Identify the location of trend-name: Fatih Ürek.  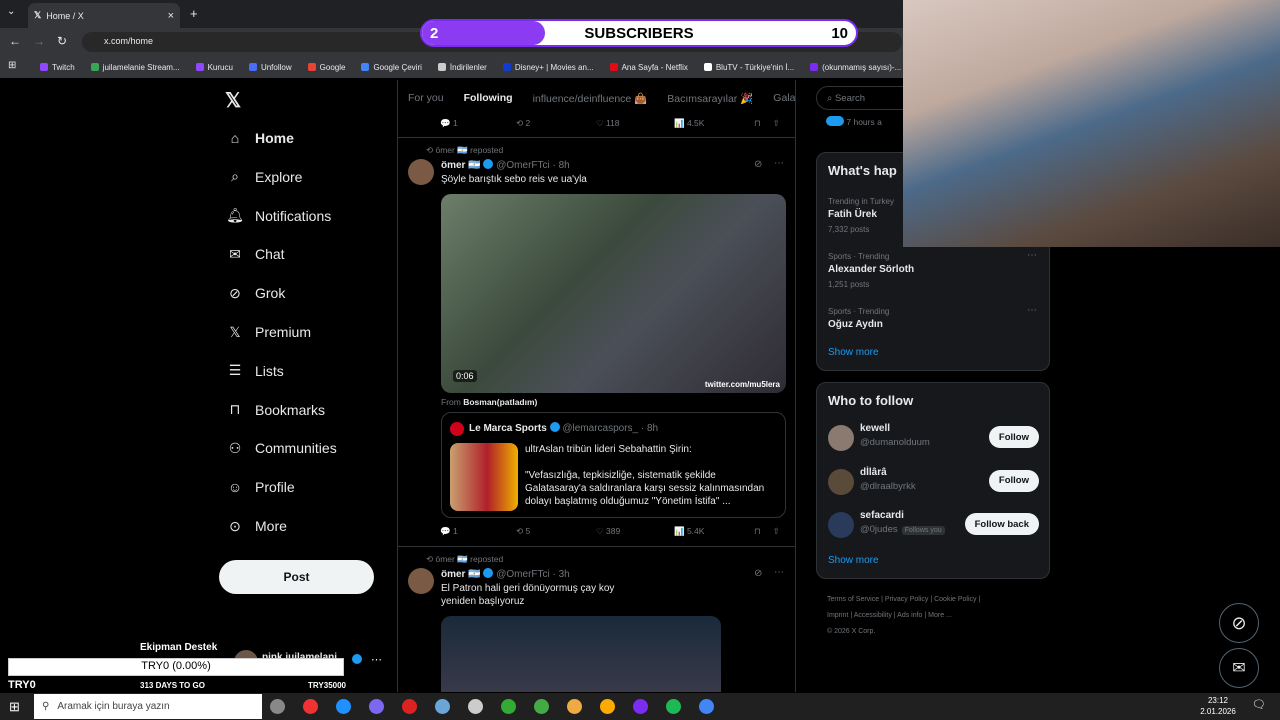
(852, 214).